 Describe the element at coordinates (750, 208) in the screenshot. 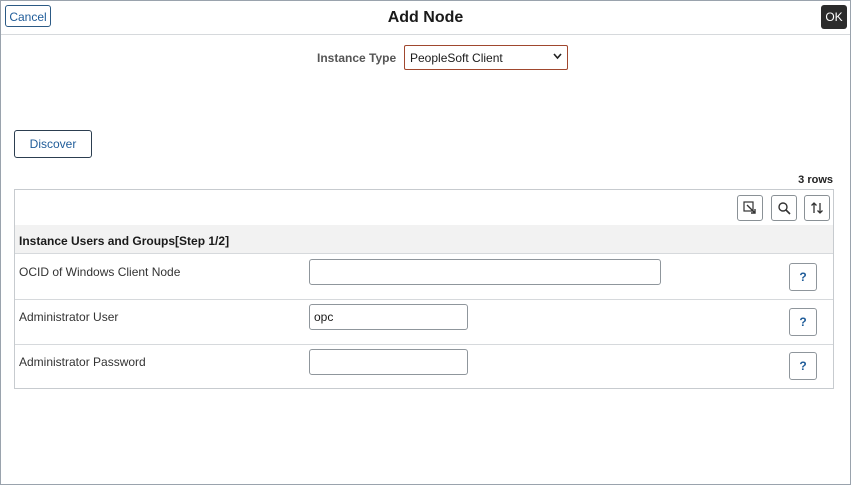

I see `export-button` at that location.